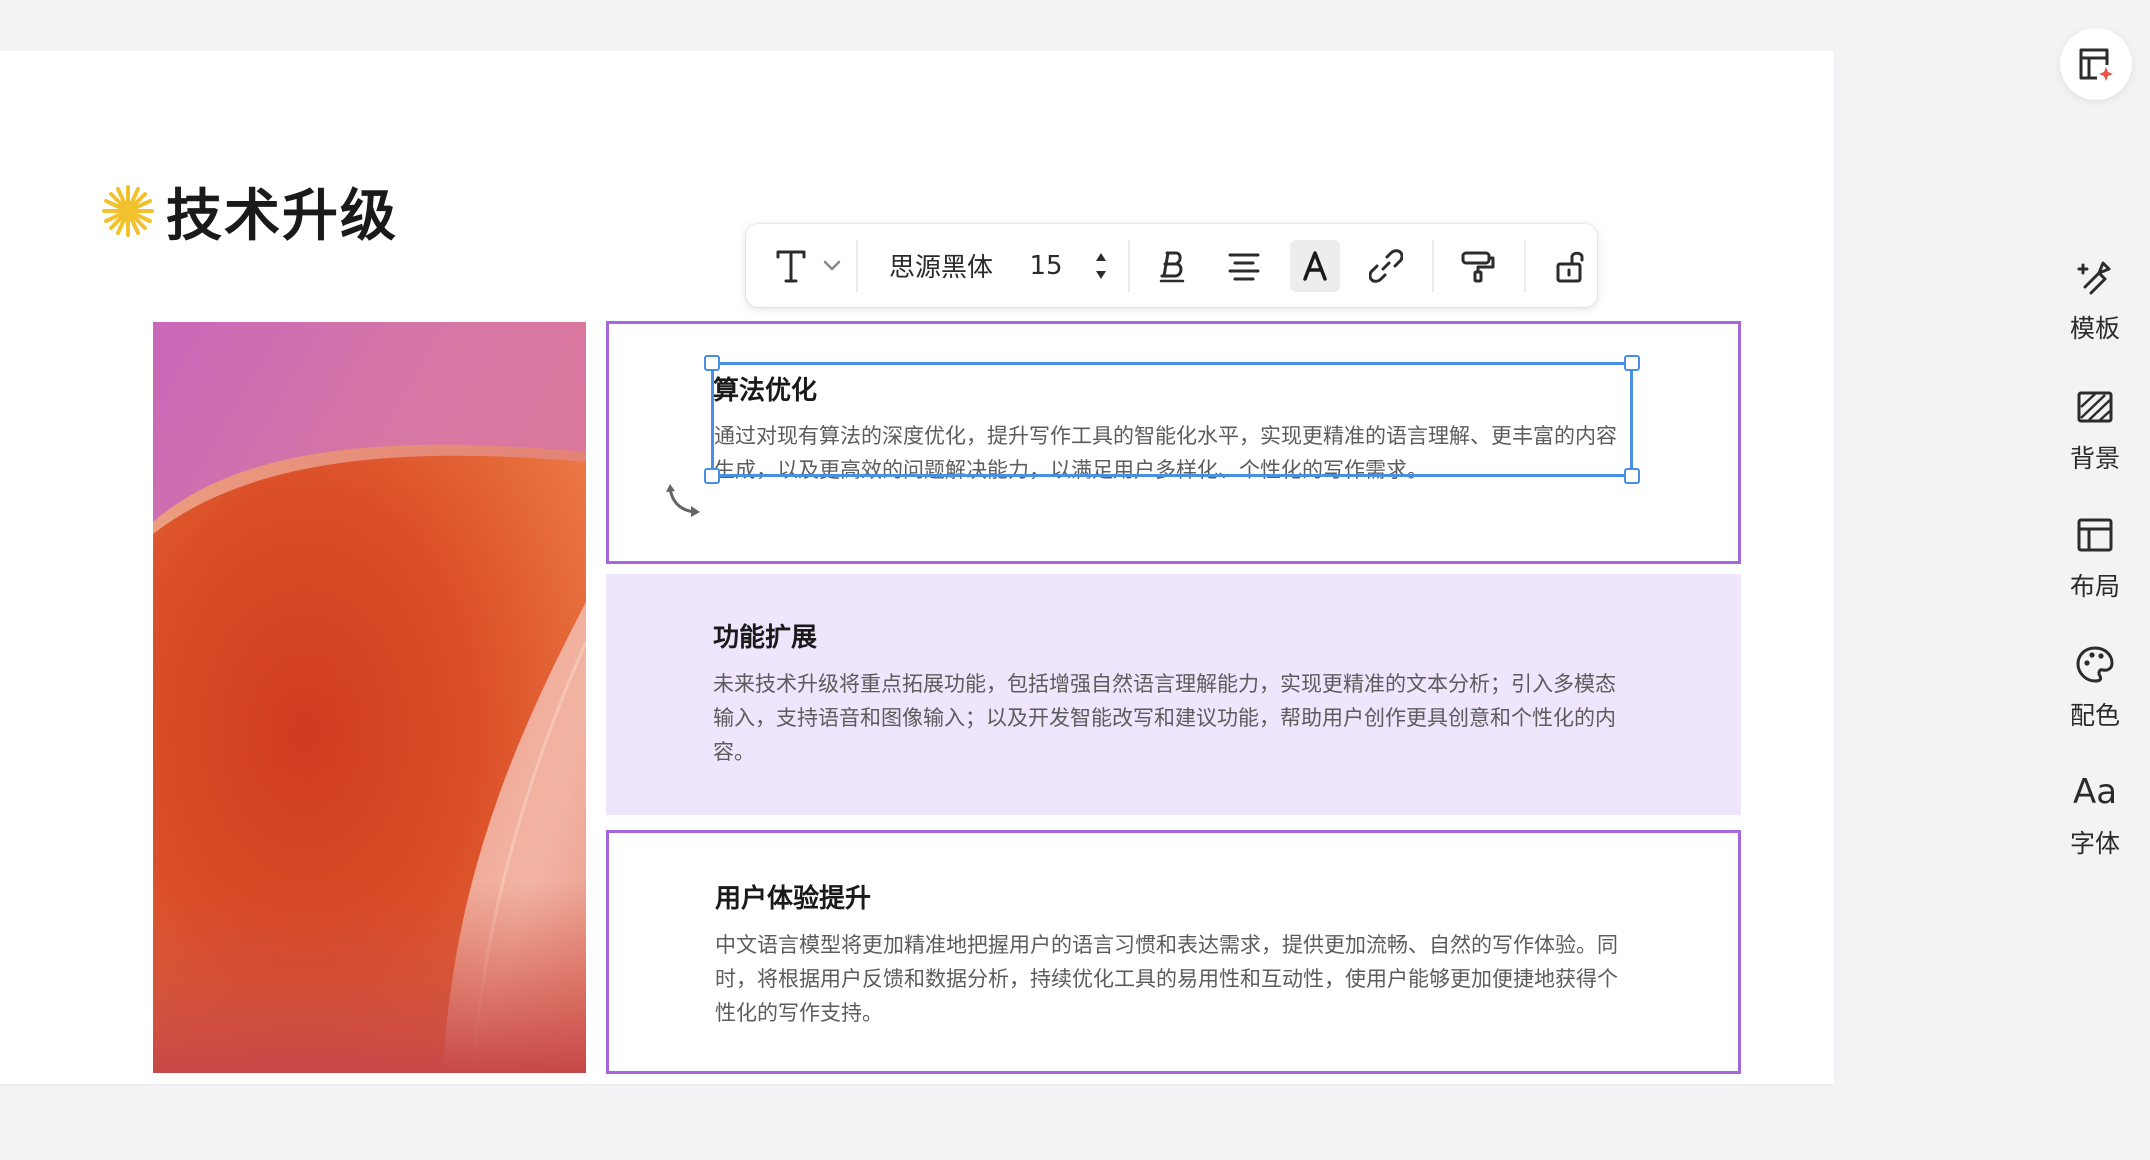 The image size is (2150, 1160). What do you see at coordinates (2095, 435) in the screenshot?
I see `sidebar-item-background: 背景` at bounding box center [2095, 435].